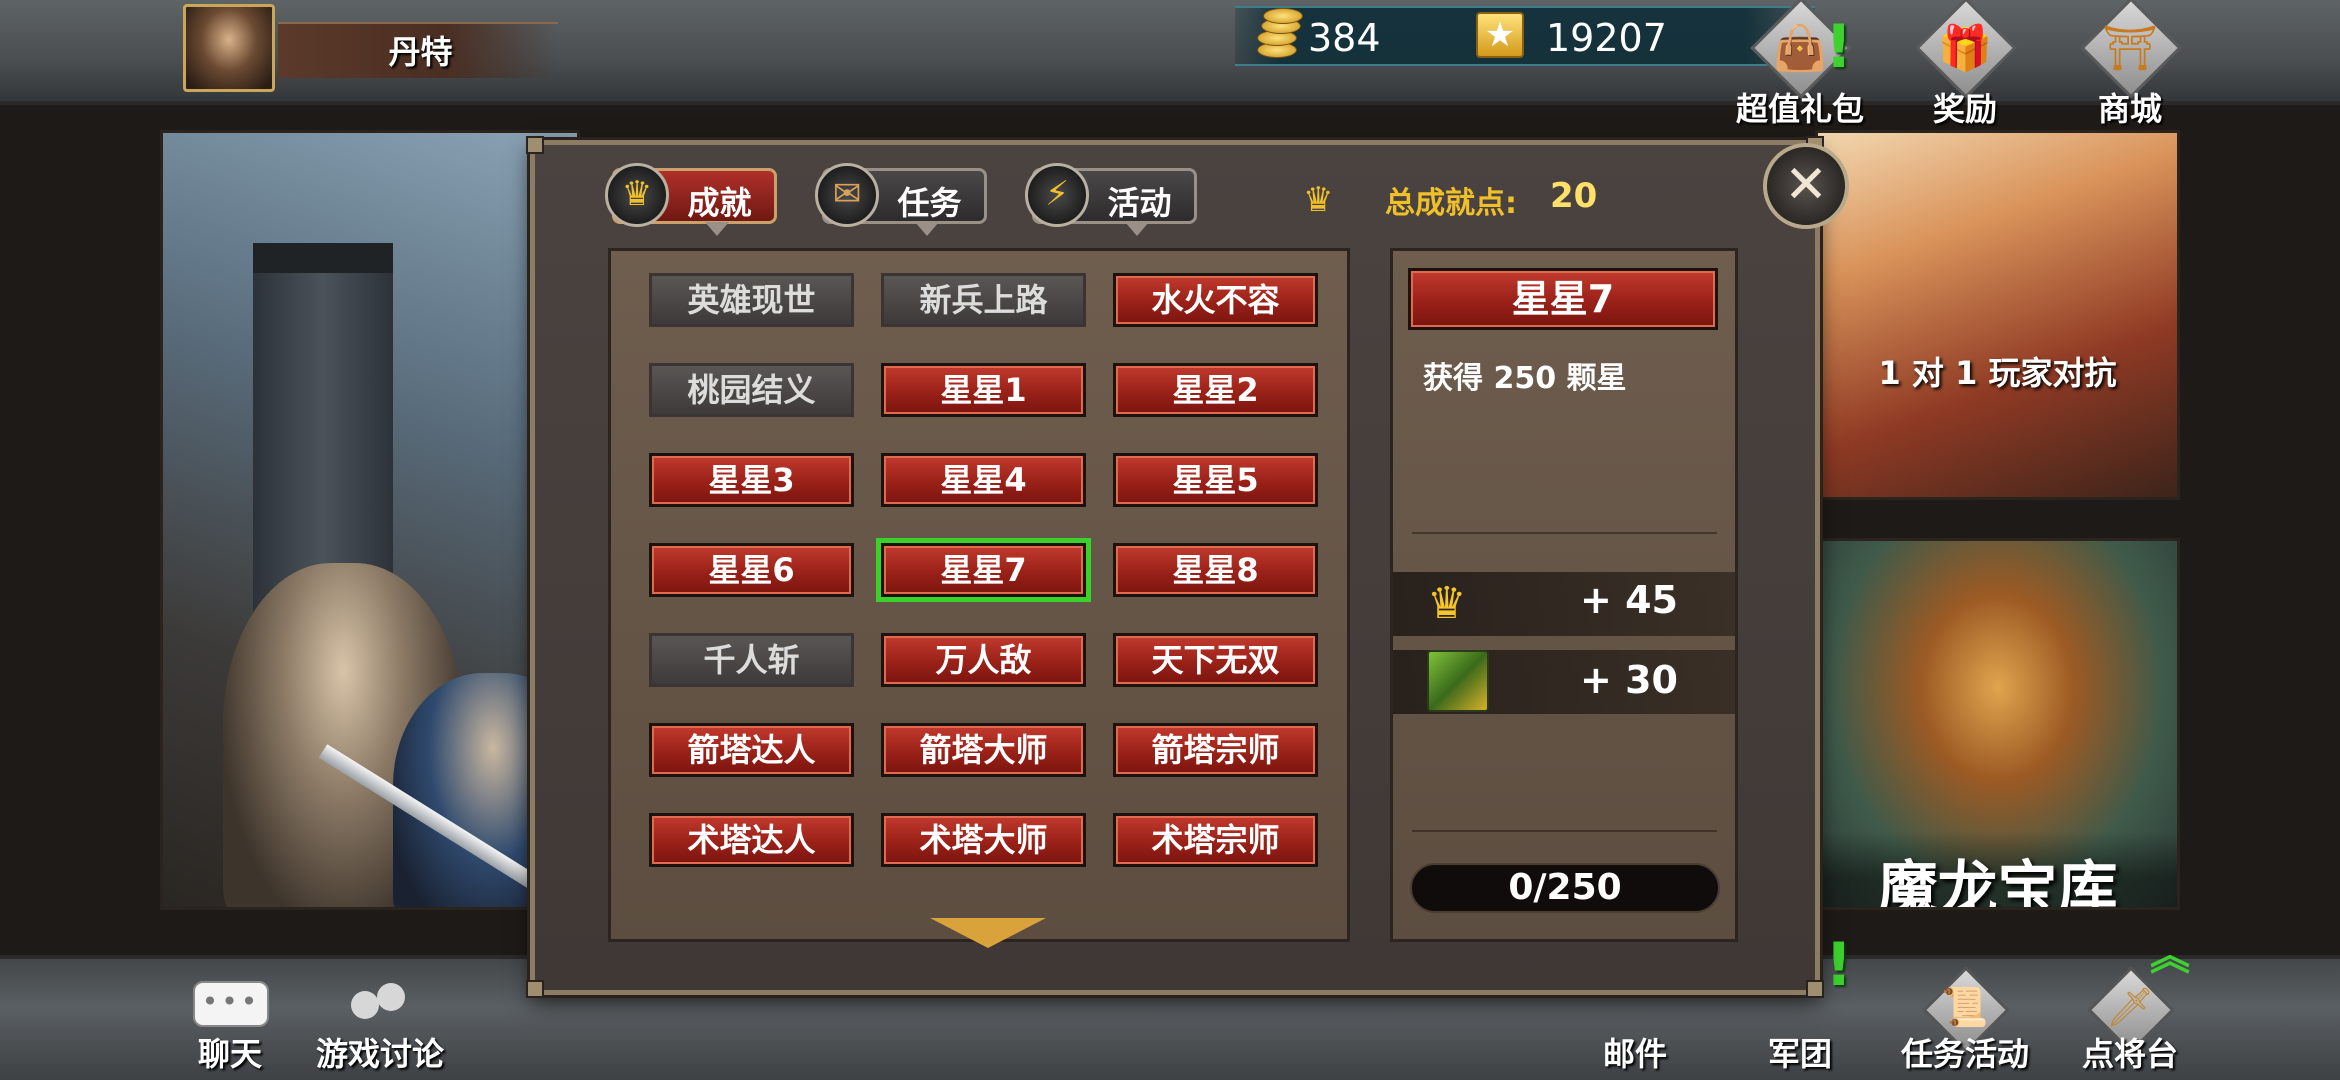 This screenshot has height=1080, width=2340. Describe the element at coordinates (1139, 203) in the screenshot. I see `tab-label: 活动` at that location.